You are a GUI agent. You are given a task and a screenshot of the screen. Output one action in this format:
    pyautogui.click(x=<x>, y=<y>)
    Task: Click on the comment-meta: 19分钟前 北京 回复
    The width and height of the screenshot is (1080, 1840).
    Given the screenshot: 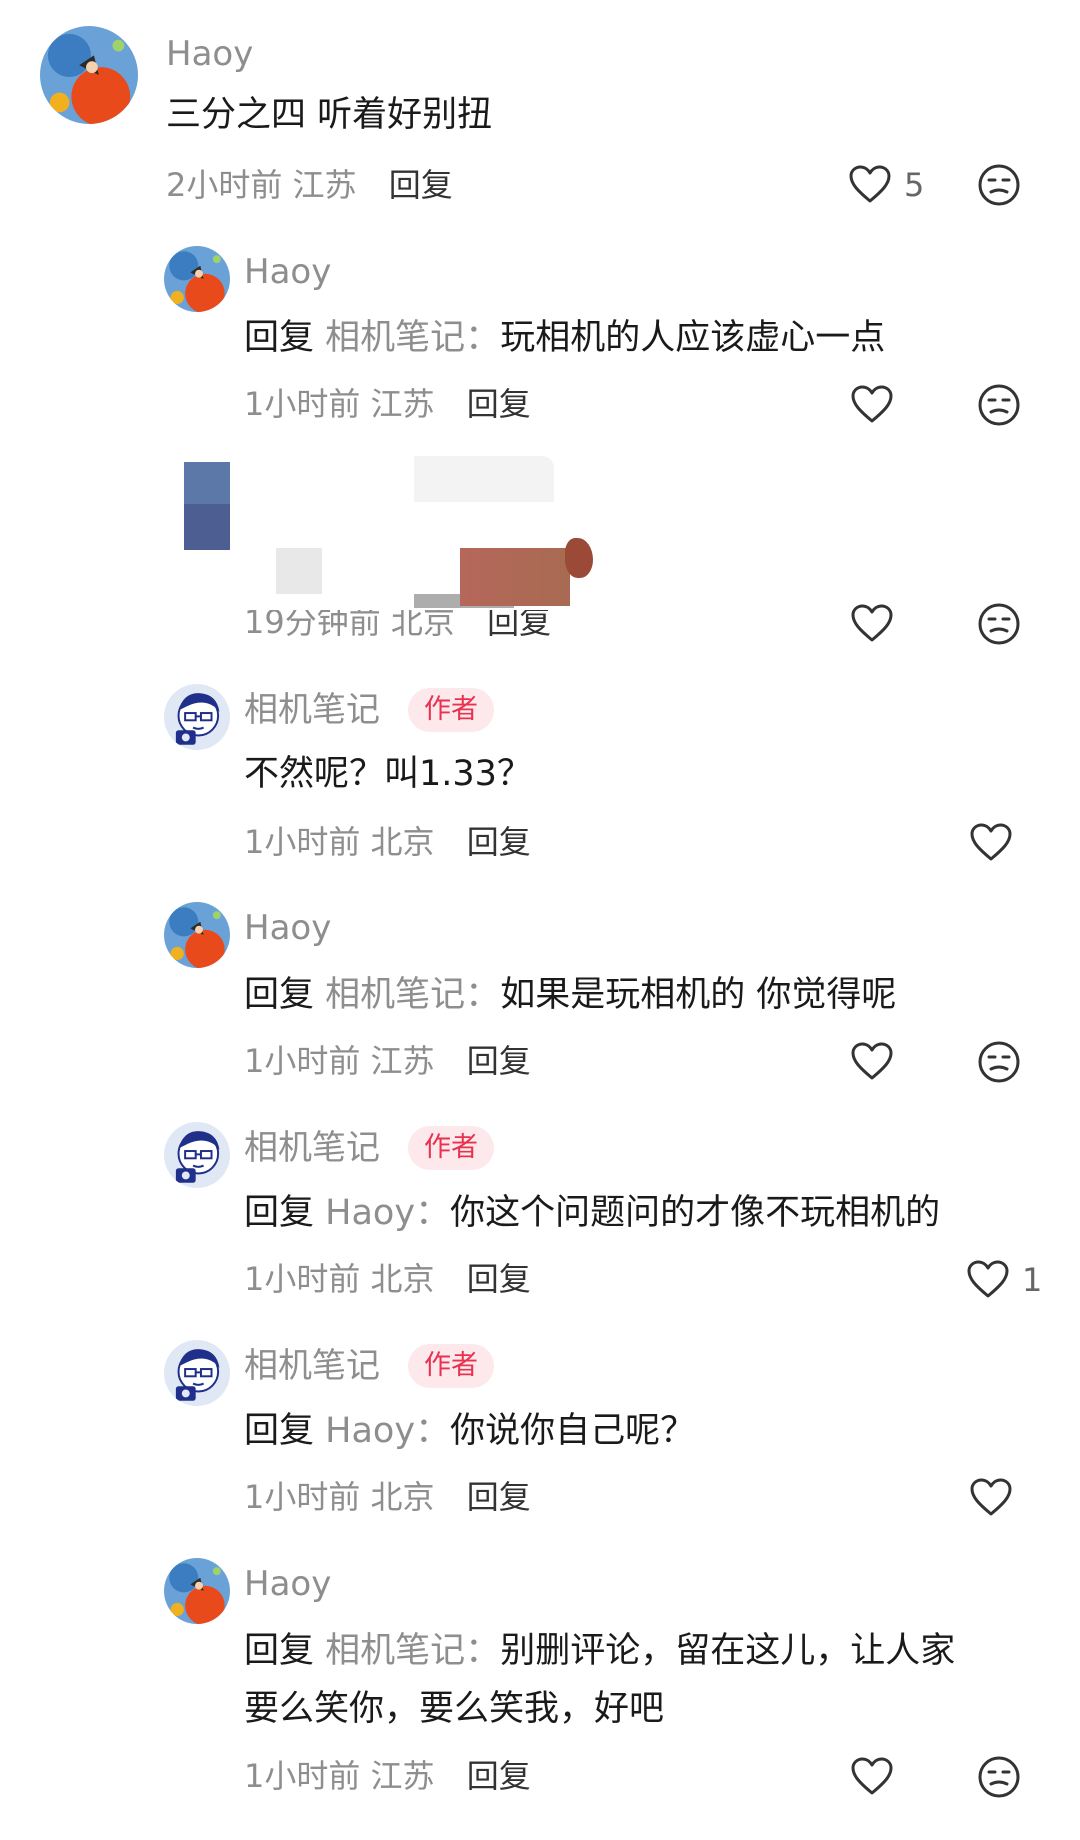 What is the action you would take?
    pyautogui.click(x=397, y=622)
    